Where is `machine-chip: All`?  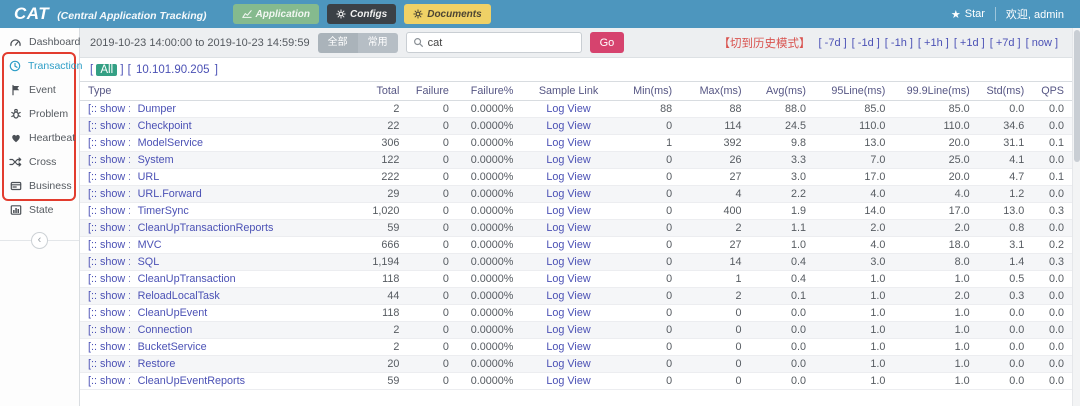 machine-chip: All is located at coordinates (107, 70).